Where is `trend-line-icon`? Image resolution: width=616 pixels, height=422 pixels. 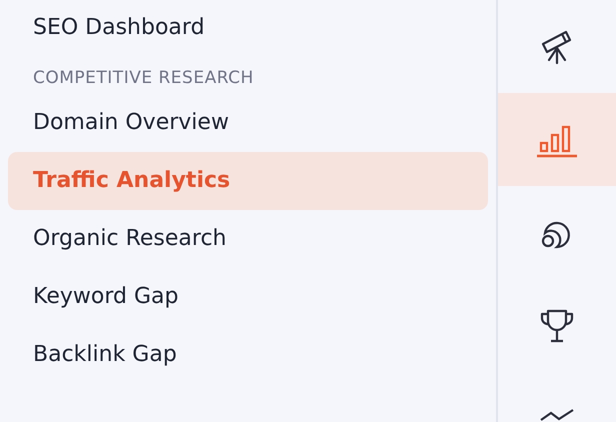 trend-line-icon is located at coordinates (557, 415).